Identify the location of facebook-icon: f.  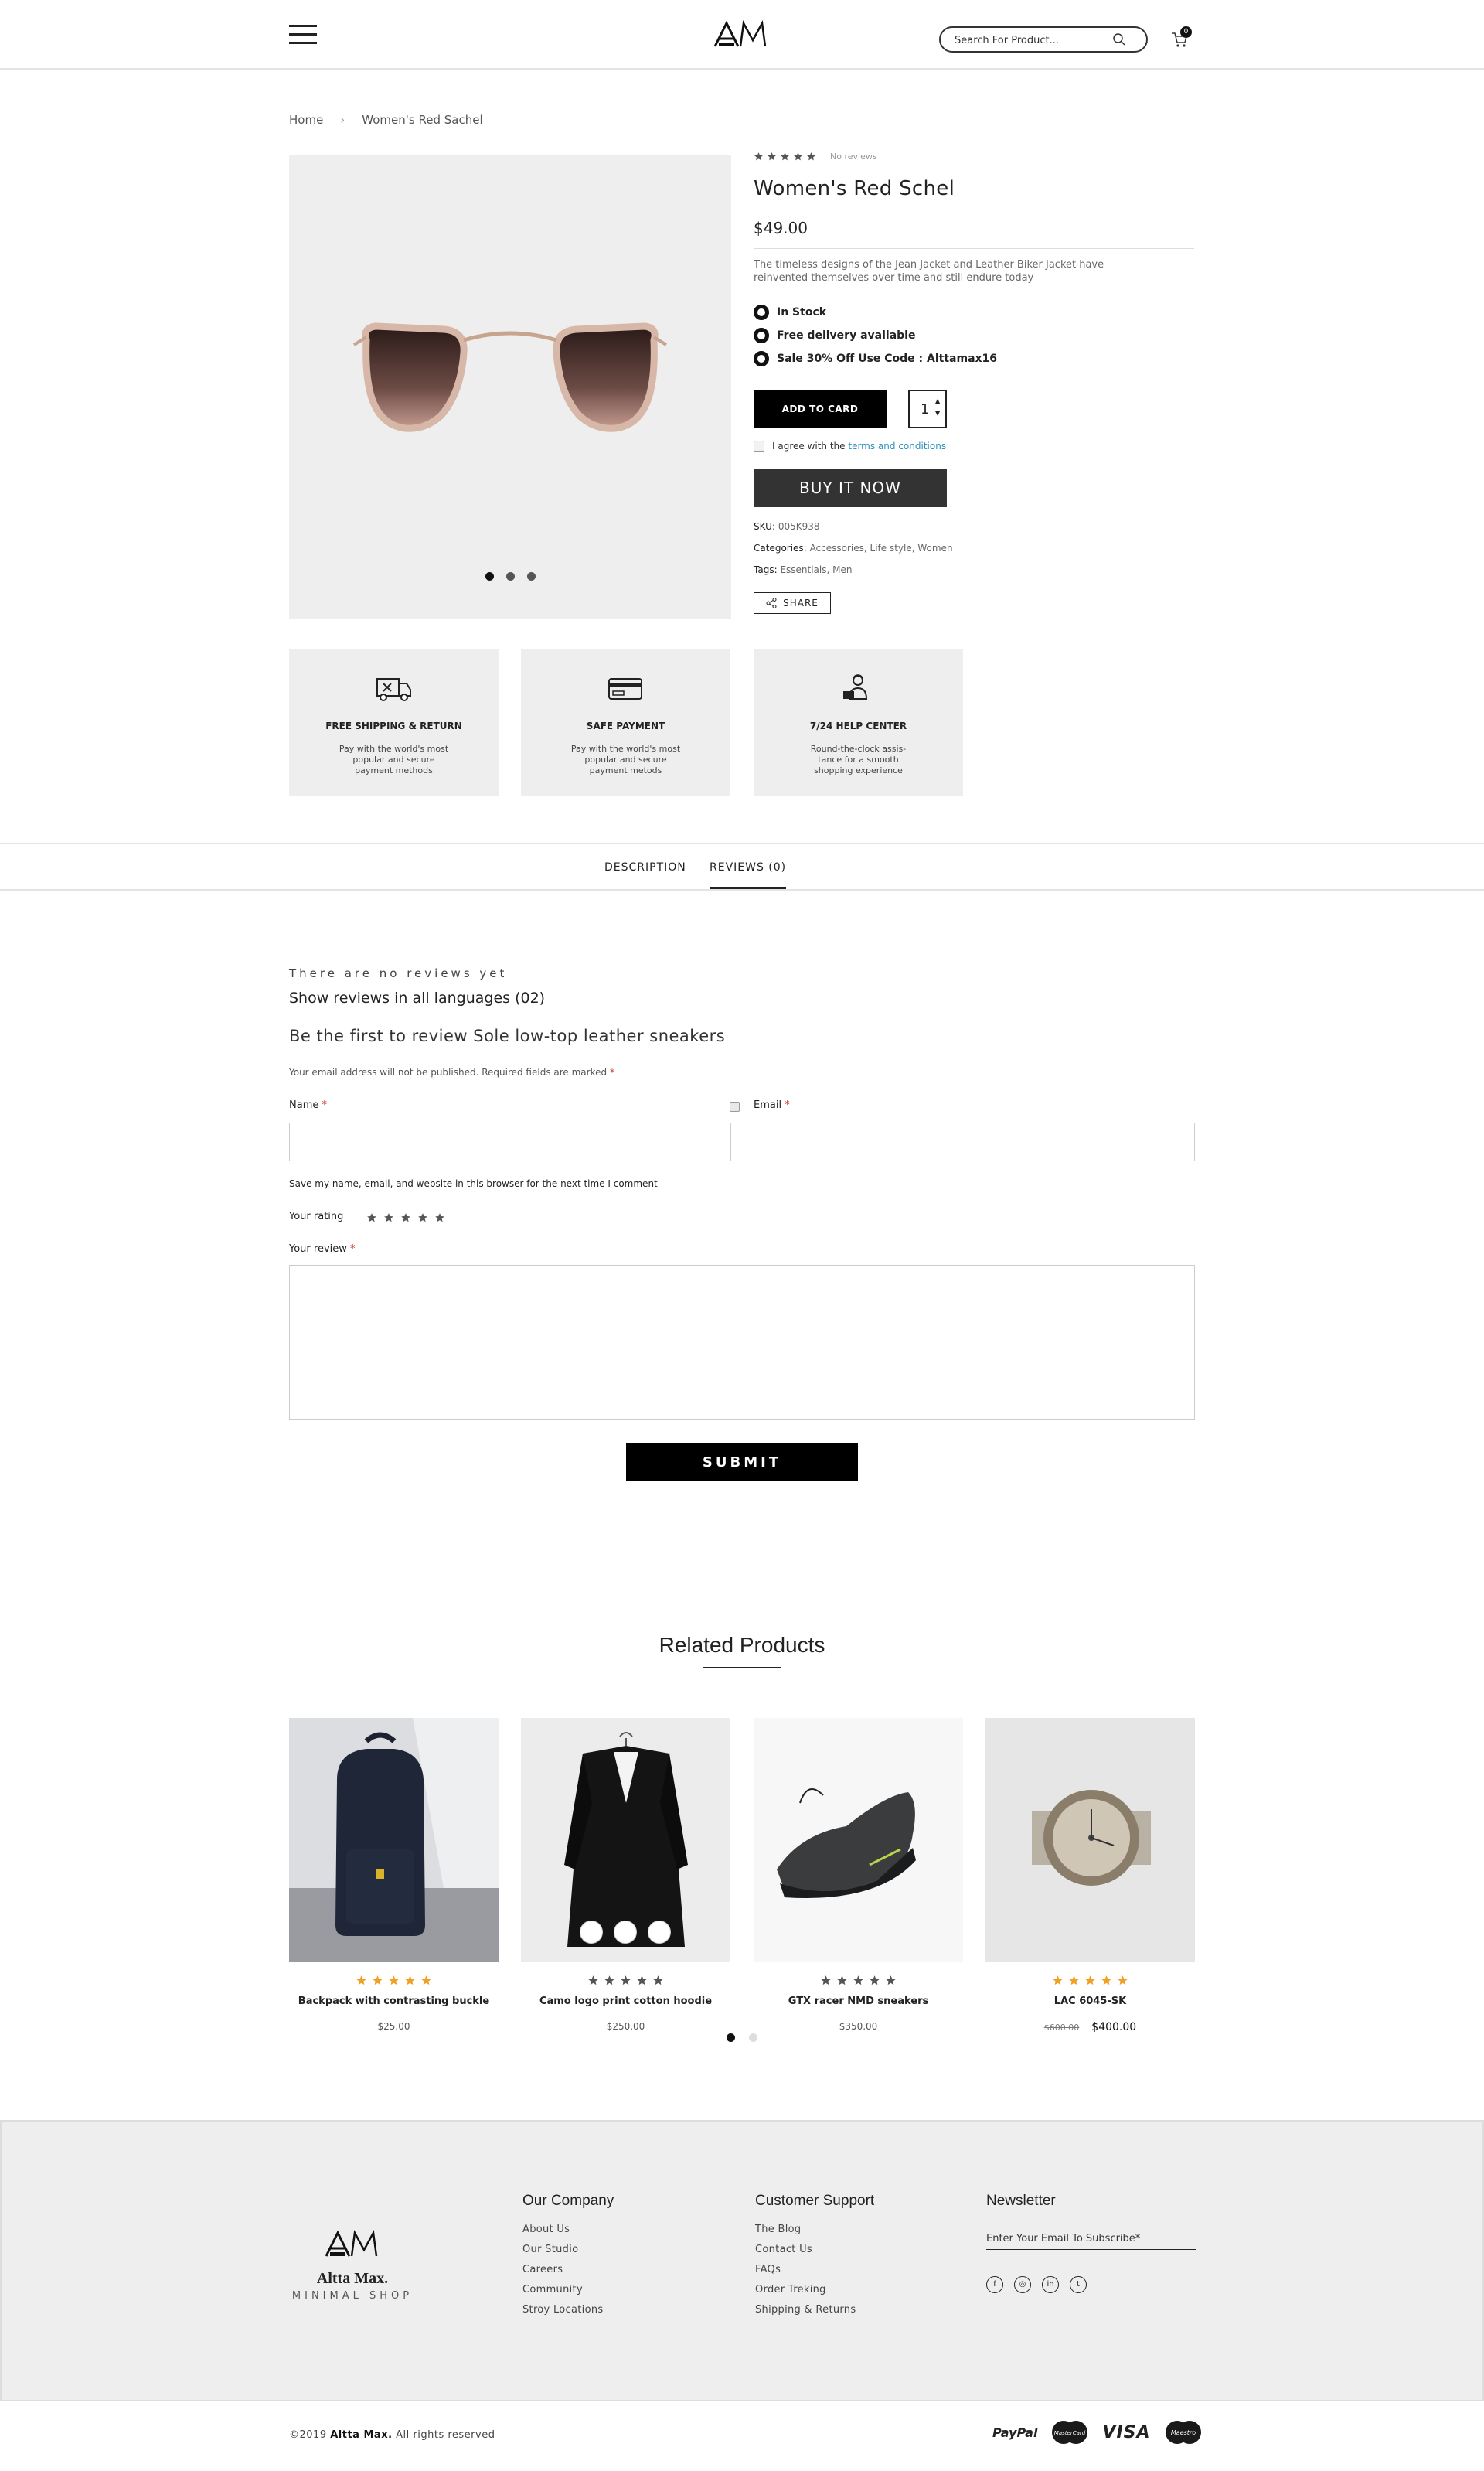
(994, 2284).